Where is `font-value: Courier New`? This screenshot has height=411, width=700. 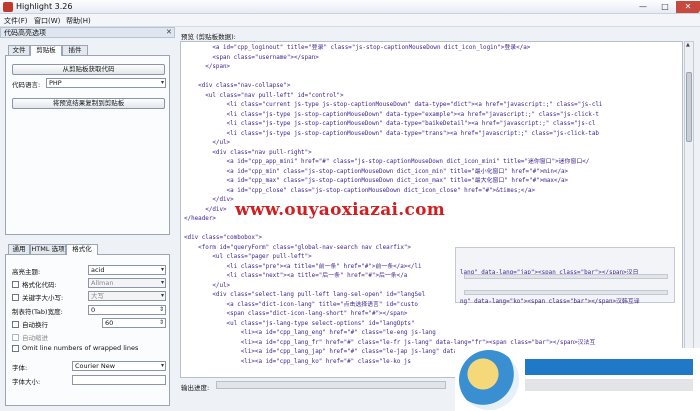
font-value: Courier New is located at coordinates (95, 366).